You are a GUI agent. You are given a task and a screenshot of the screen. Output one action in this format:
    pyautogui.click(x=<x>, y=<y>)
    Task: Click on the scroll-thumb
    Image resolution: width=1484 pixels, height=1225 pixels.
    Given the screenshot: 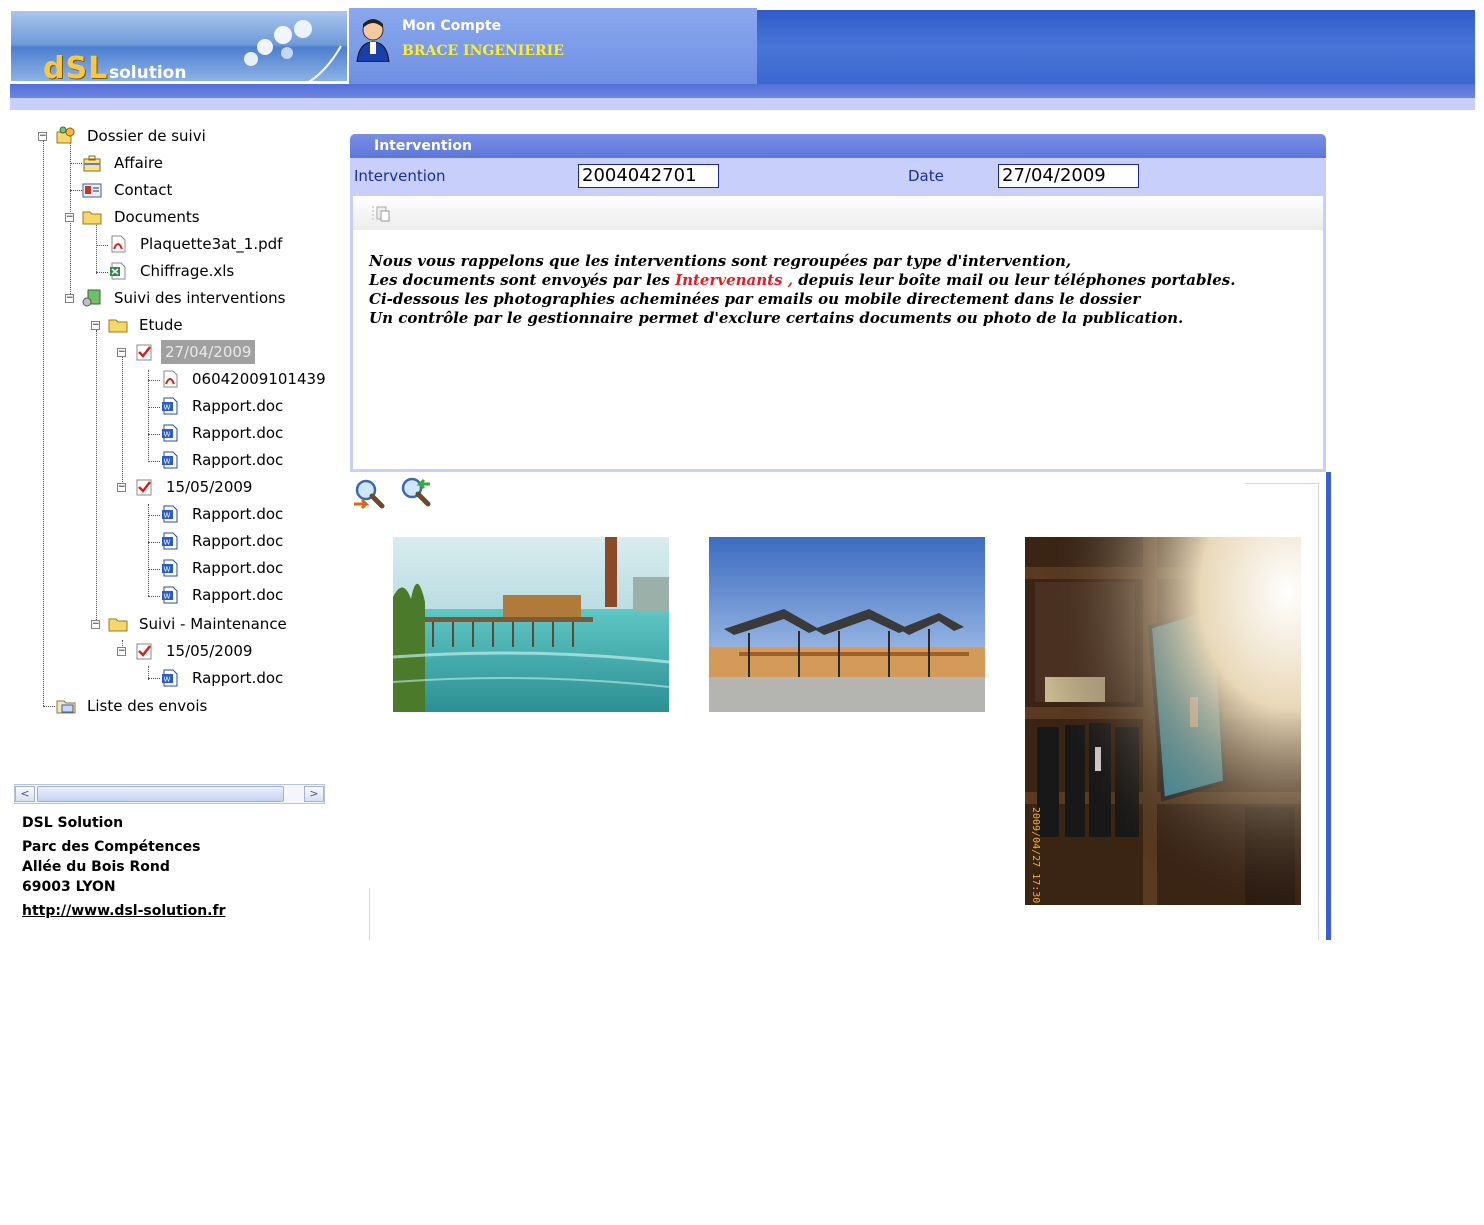 What is the action you would take?
    pyautogui.click(x=160, y=794)
    